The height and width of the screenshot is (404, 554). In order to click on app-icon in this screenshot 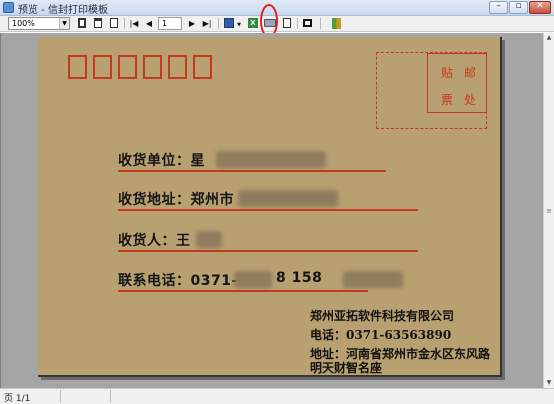, I will do `click(8, 7)`.